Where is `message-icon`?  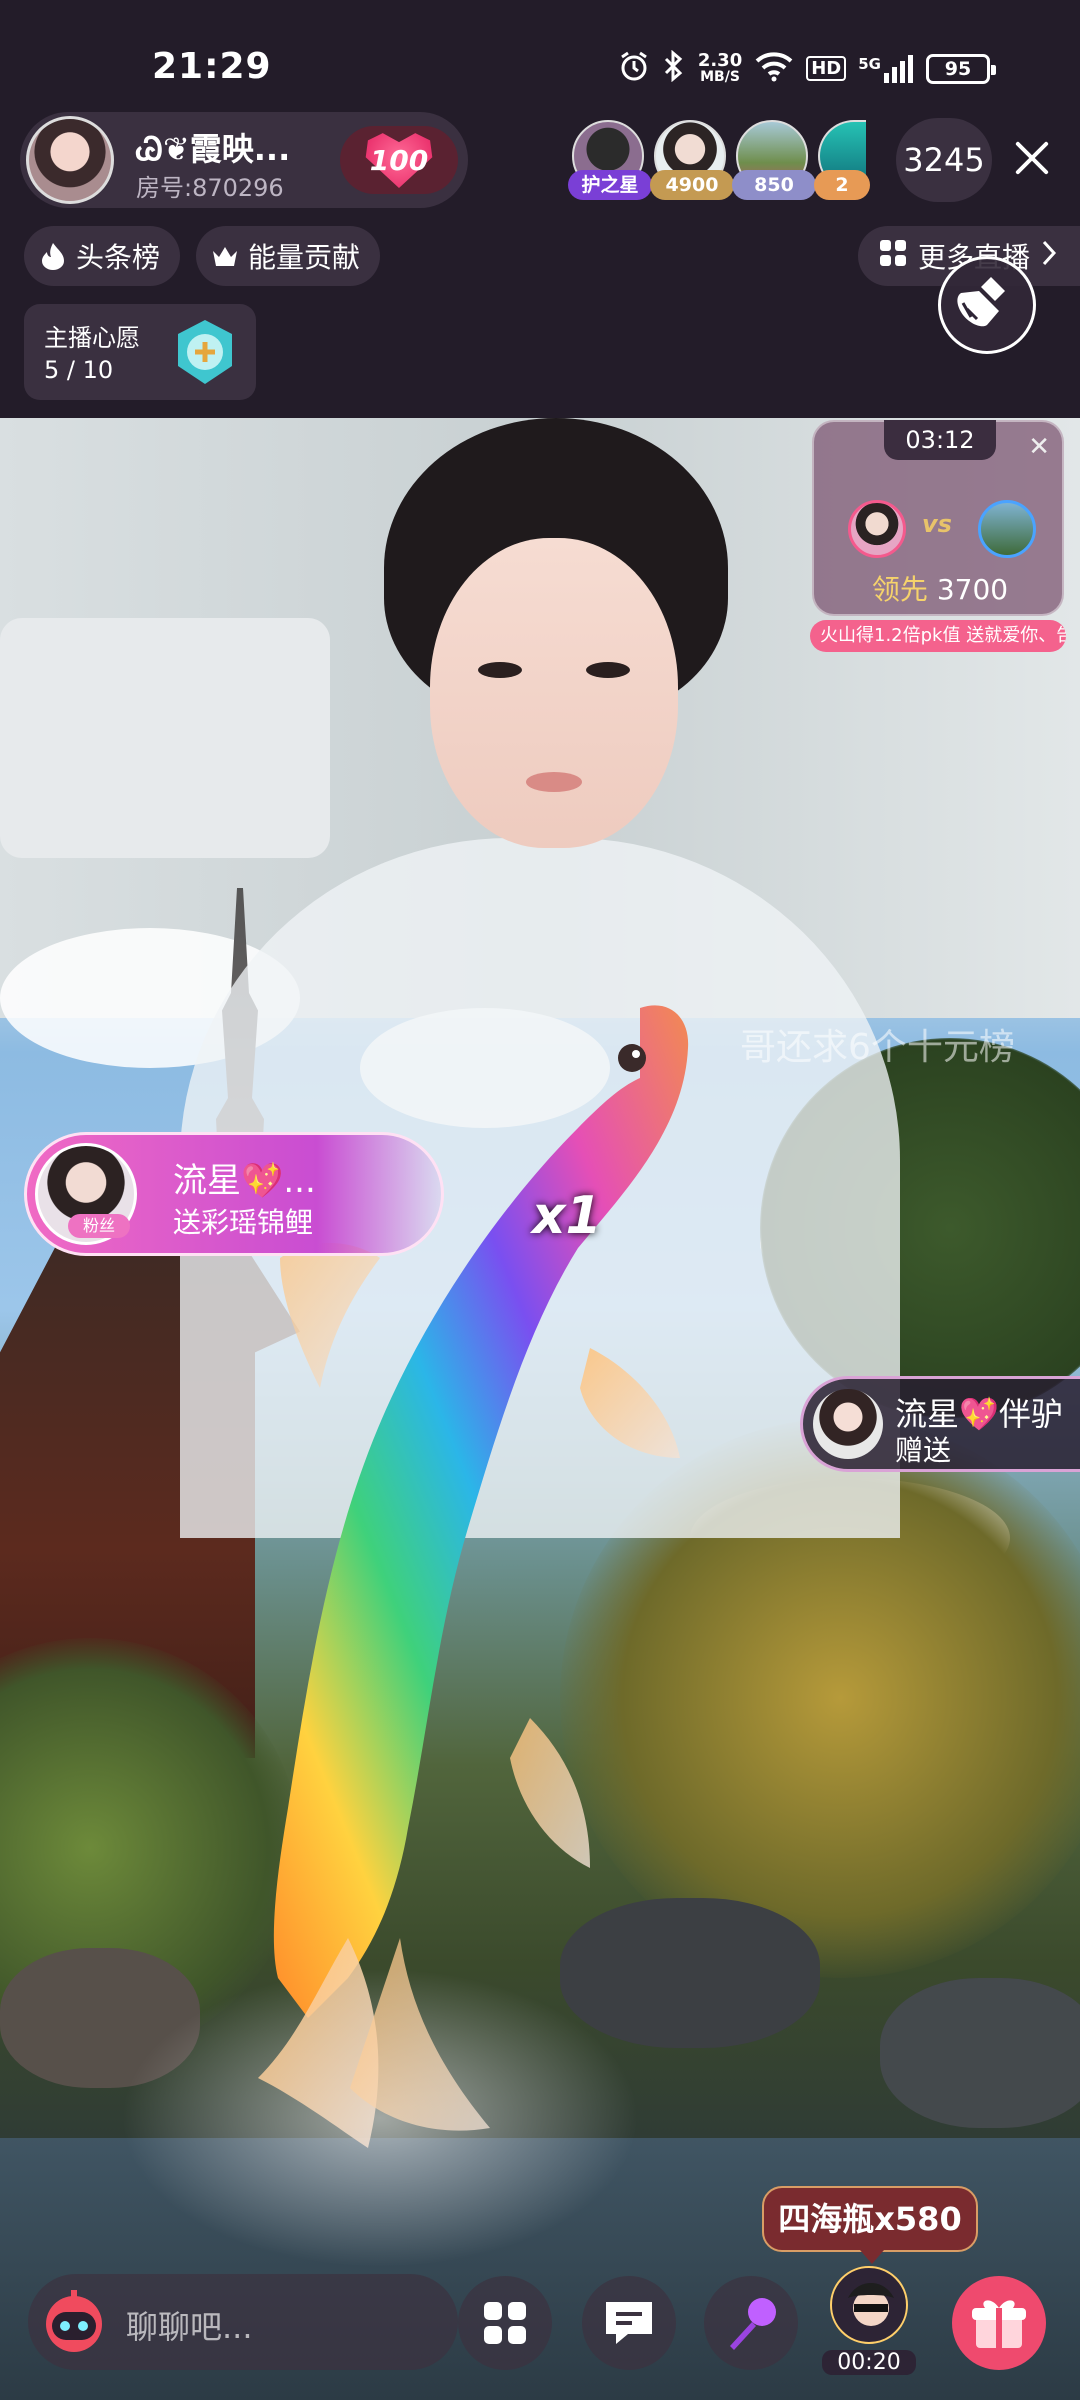
message-icon is located at coordinates (629, 2323).